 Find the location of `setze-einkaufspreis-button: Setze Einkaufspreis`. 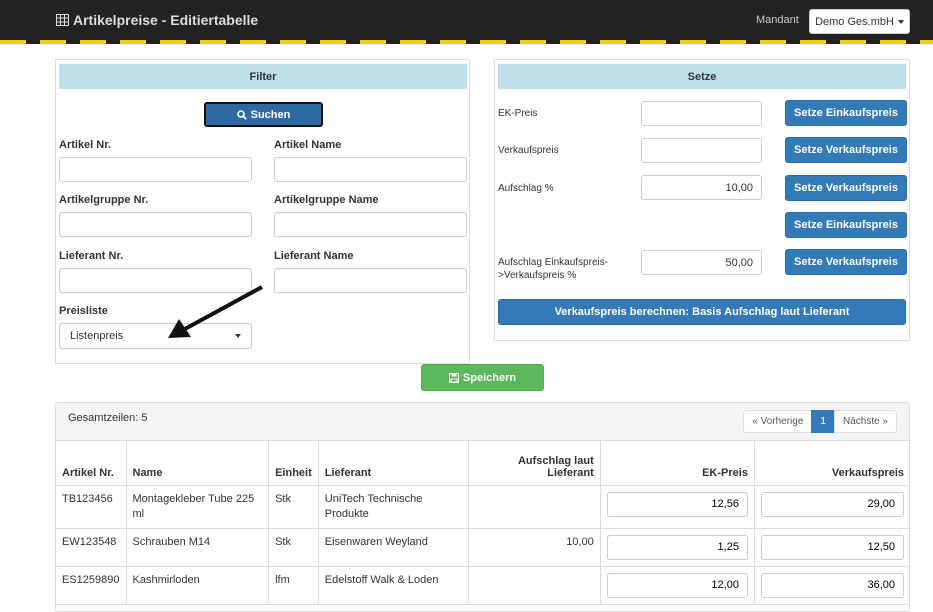

setze-einkaufspreis-button: Setze Einkaufspreis is located at coordinates (846, 113).